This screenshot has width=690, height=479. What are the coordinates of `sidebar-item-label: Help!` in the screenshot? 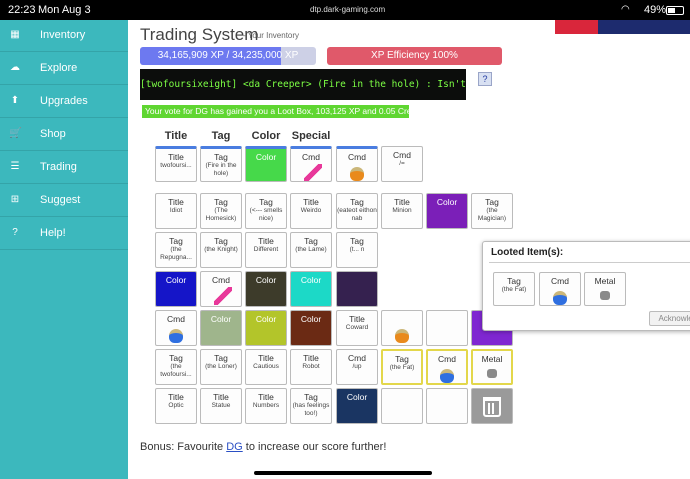 It's located at (53, 233).